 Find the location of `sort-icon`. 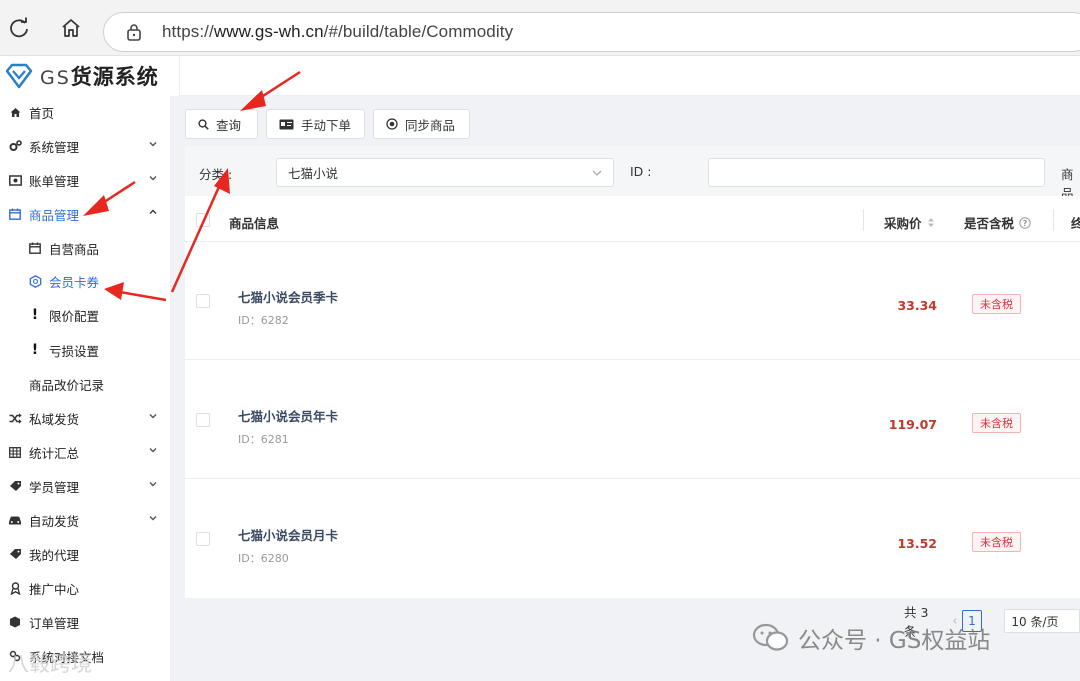

sort-icon is located at coordinates (930, 222).